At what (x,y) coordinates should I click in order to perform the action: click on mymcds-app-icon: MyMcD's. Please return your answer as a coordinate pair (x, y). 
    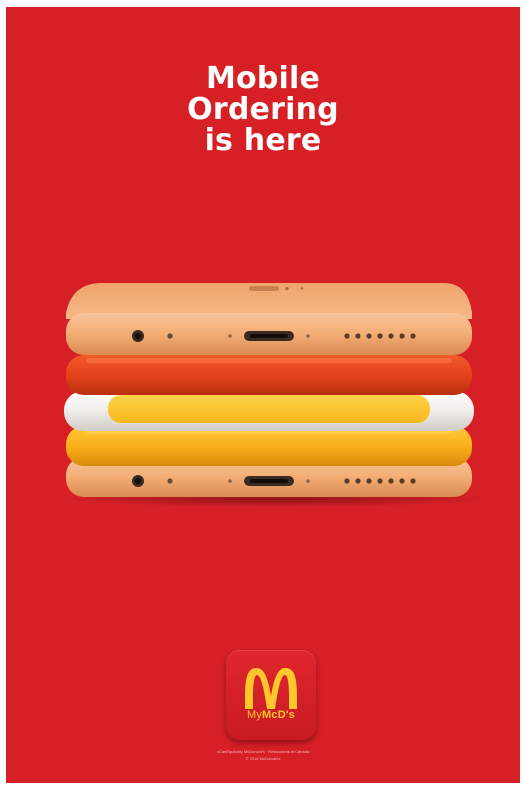
    Looking at the image, I should click on (271, 695).